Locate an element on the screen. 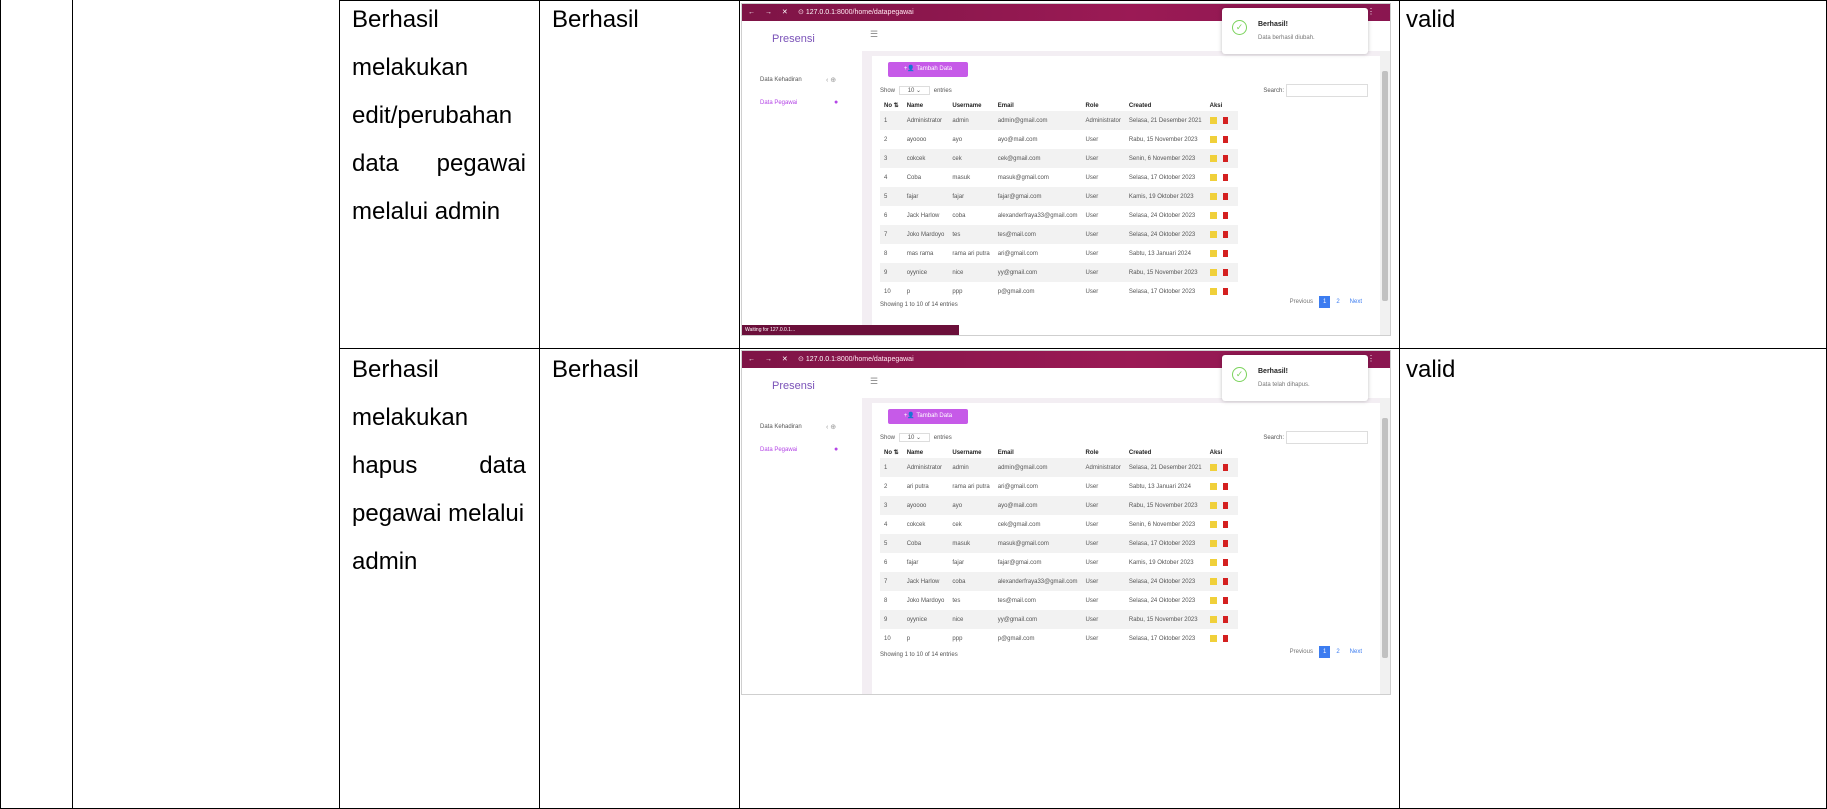 This screenshot has width=1827, height=809. cell-aksi is located at coordinates (1222, 638).